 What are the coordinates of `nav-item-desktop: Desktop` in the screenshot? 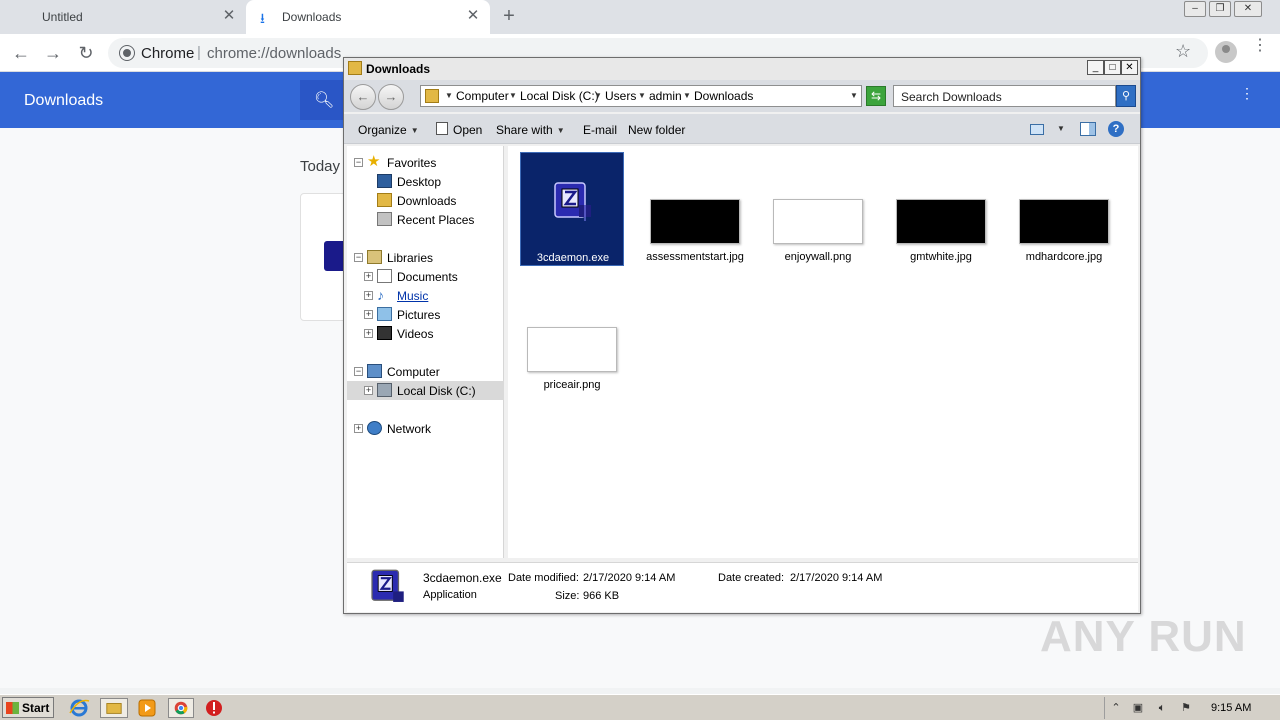 It's located at (425, 181).